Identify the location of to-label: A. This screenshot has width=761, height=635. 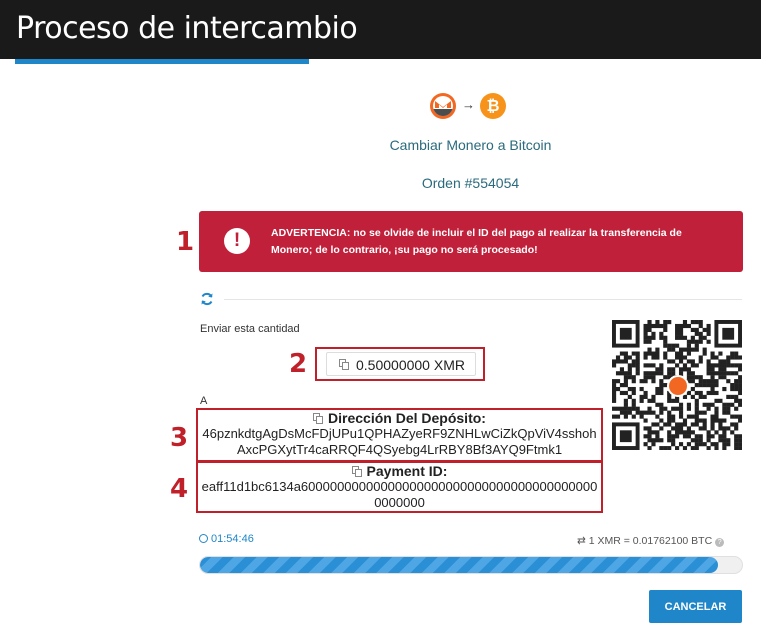
(204, 401).